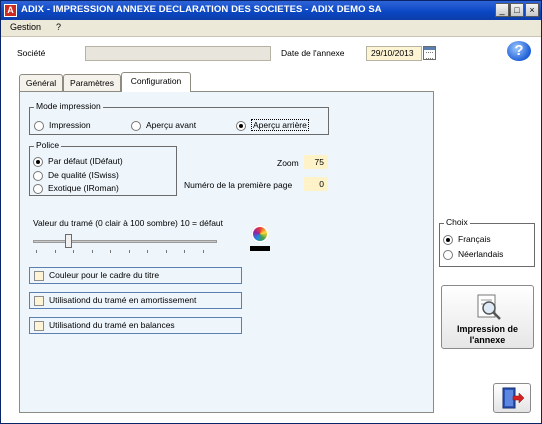 The height and width of the screenshot is (424, 542). I want to click on choix-group: Choix, so click(487, 242).